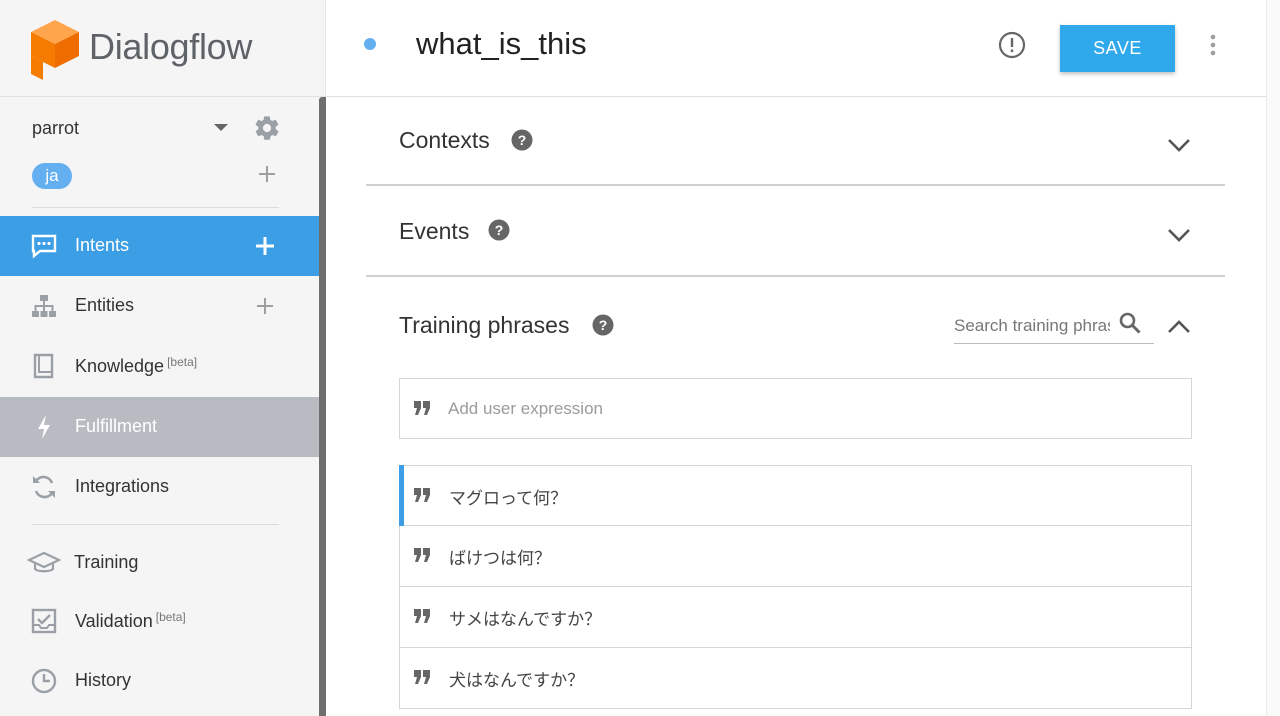 This screenshot has height=716, width=1280. I want to click on add-entity-icon, so click(265, 306).